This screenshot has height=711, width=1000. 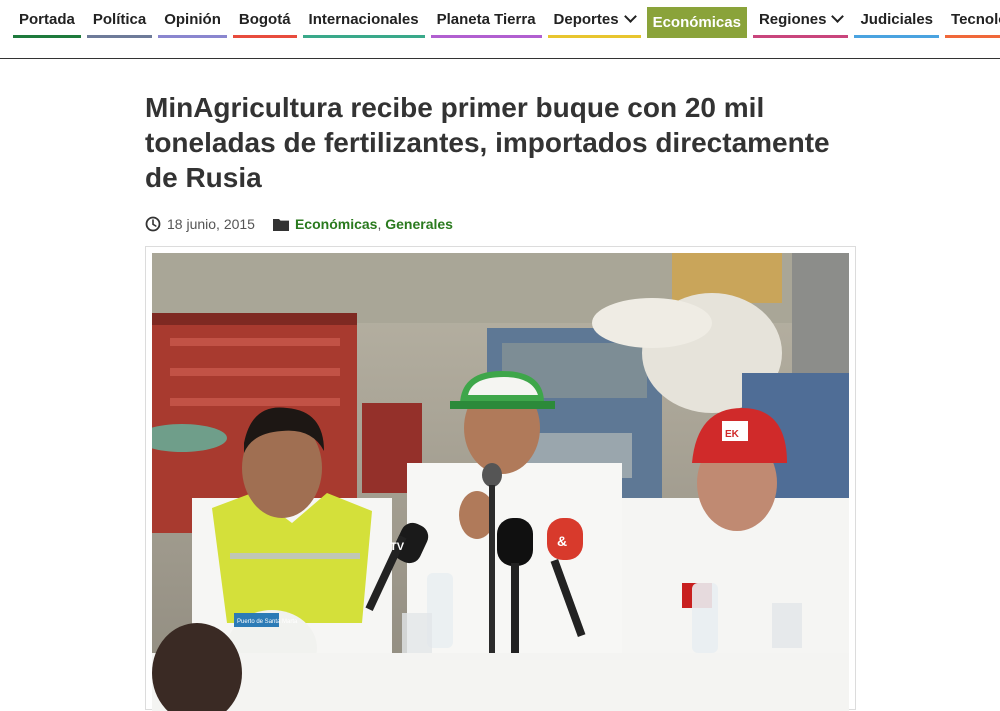 I want to click on category-link-economicas: Económicas, so click(x=336, y=224).